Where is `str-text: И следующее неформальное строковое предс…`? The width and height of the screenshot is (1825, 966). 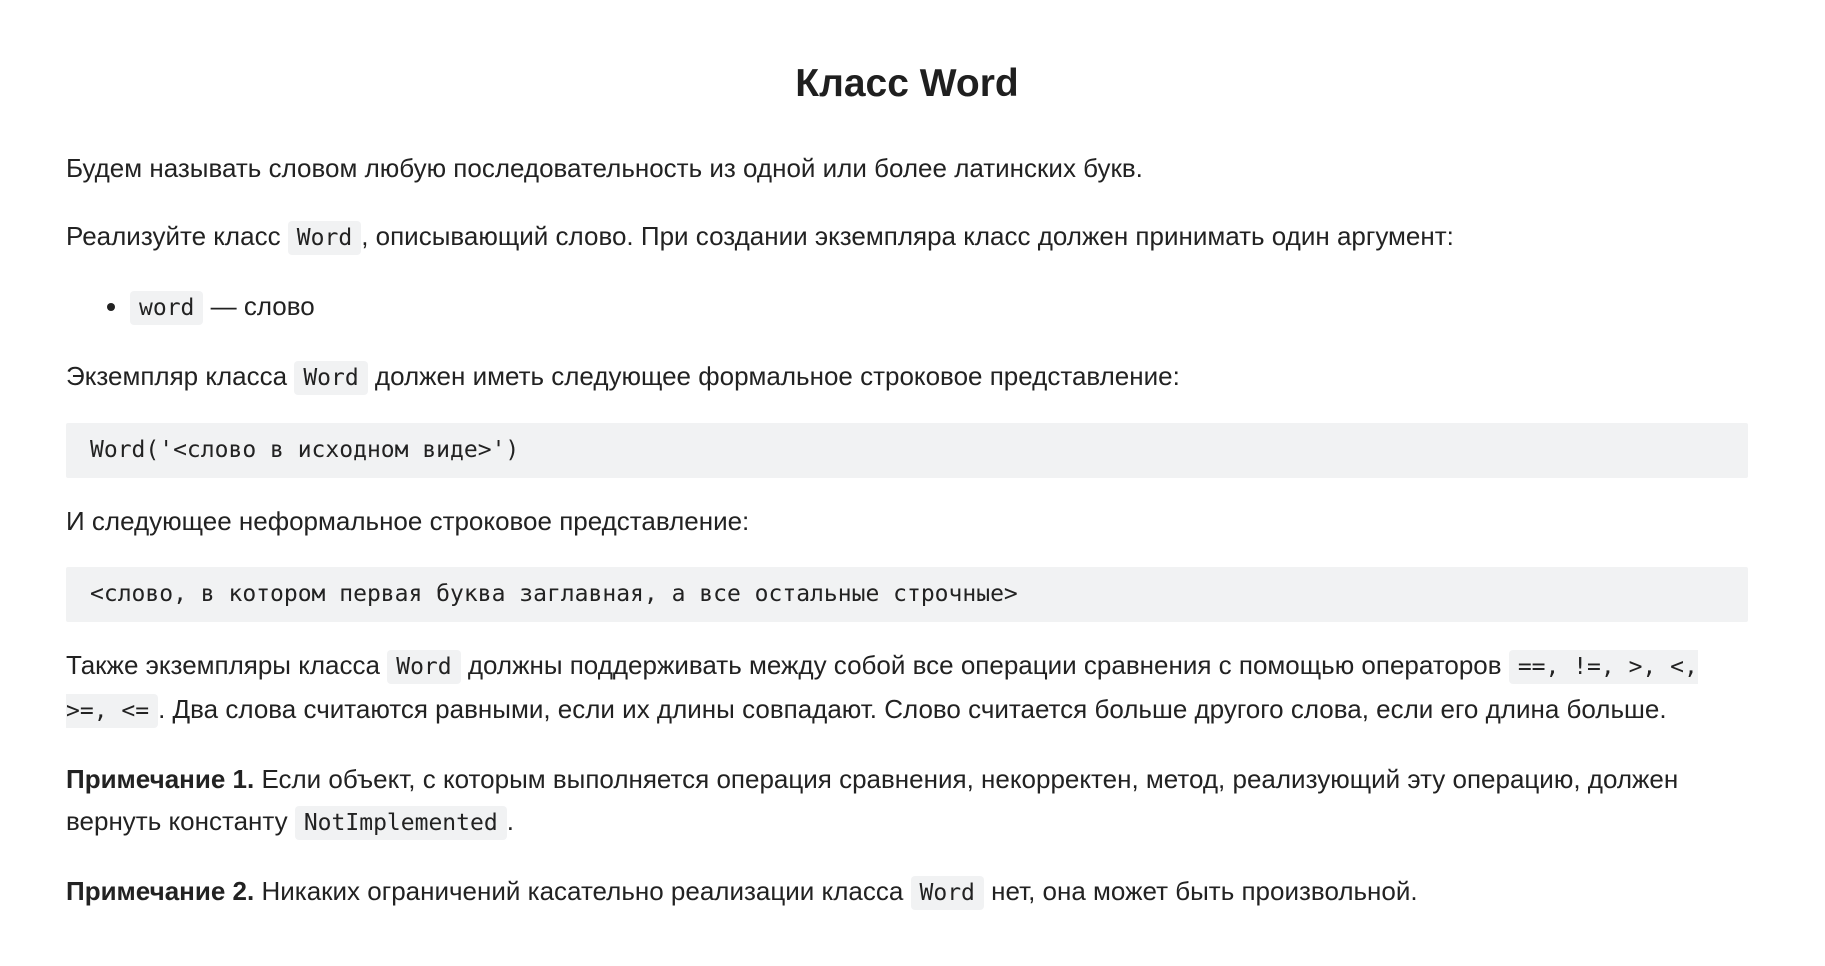
str-text: И следующее неформальное строковое предс… is located at coordinates (408, 521).